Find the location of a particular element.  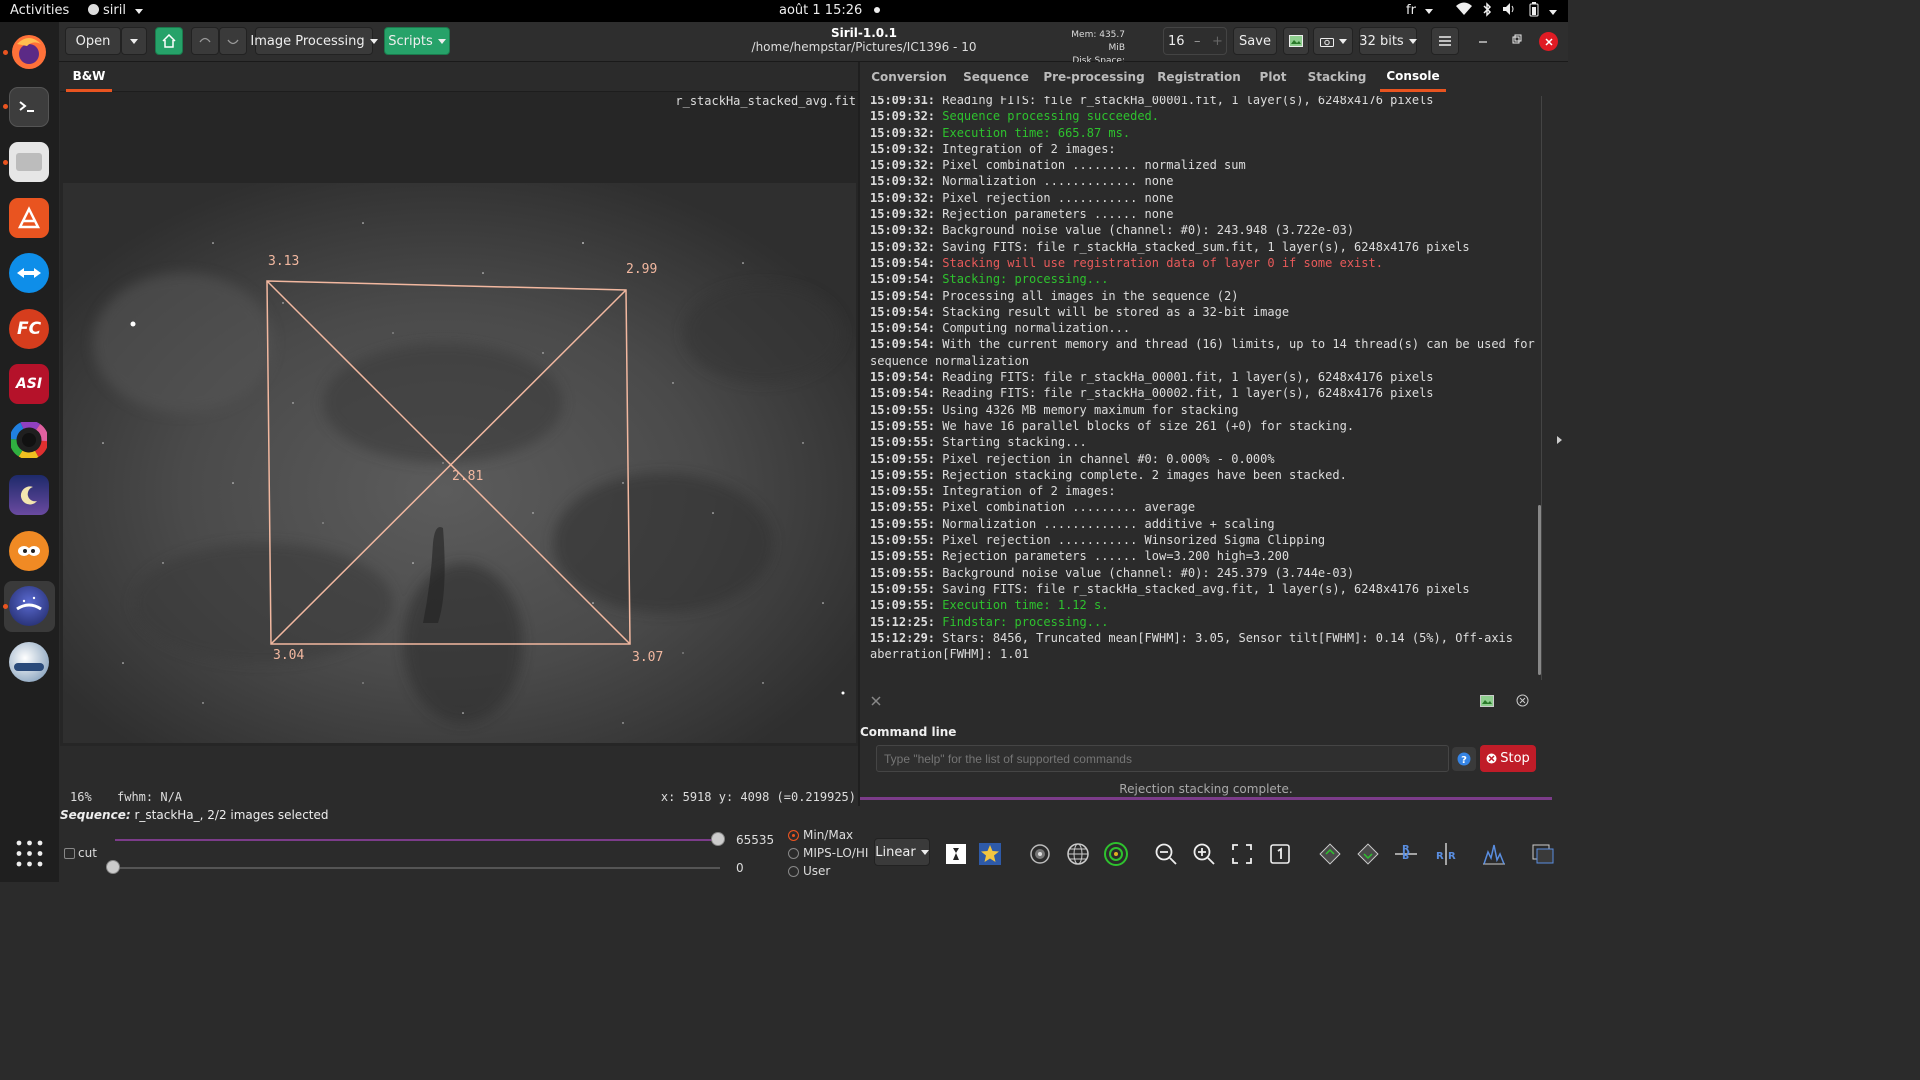

chevron-down-icon is located at coordinates (373, 41).